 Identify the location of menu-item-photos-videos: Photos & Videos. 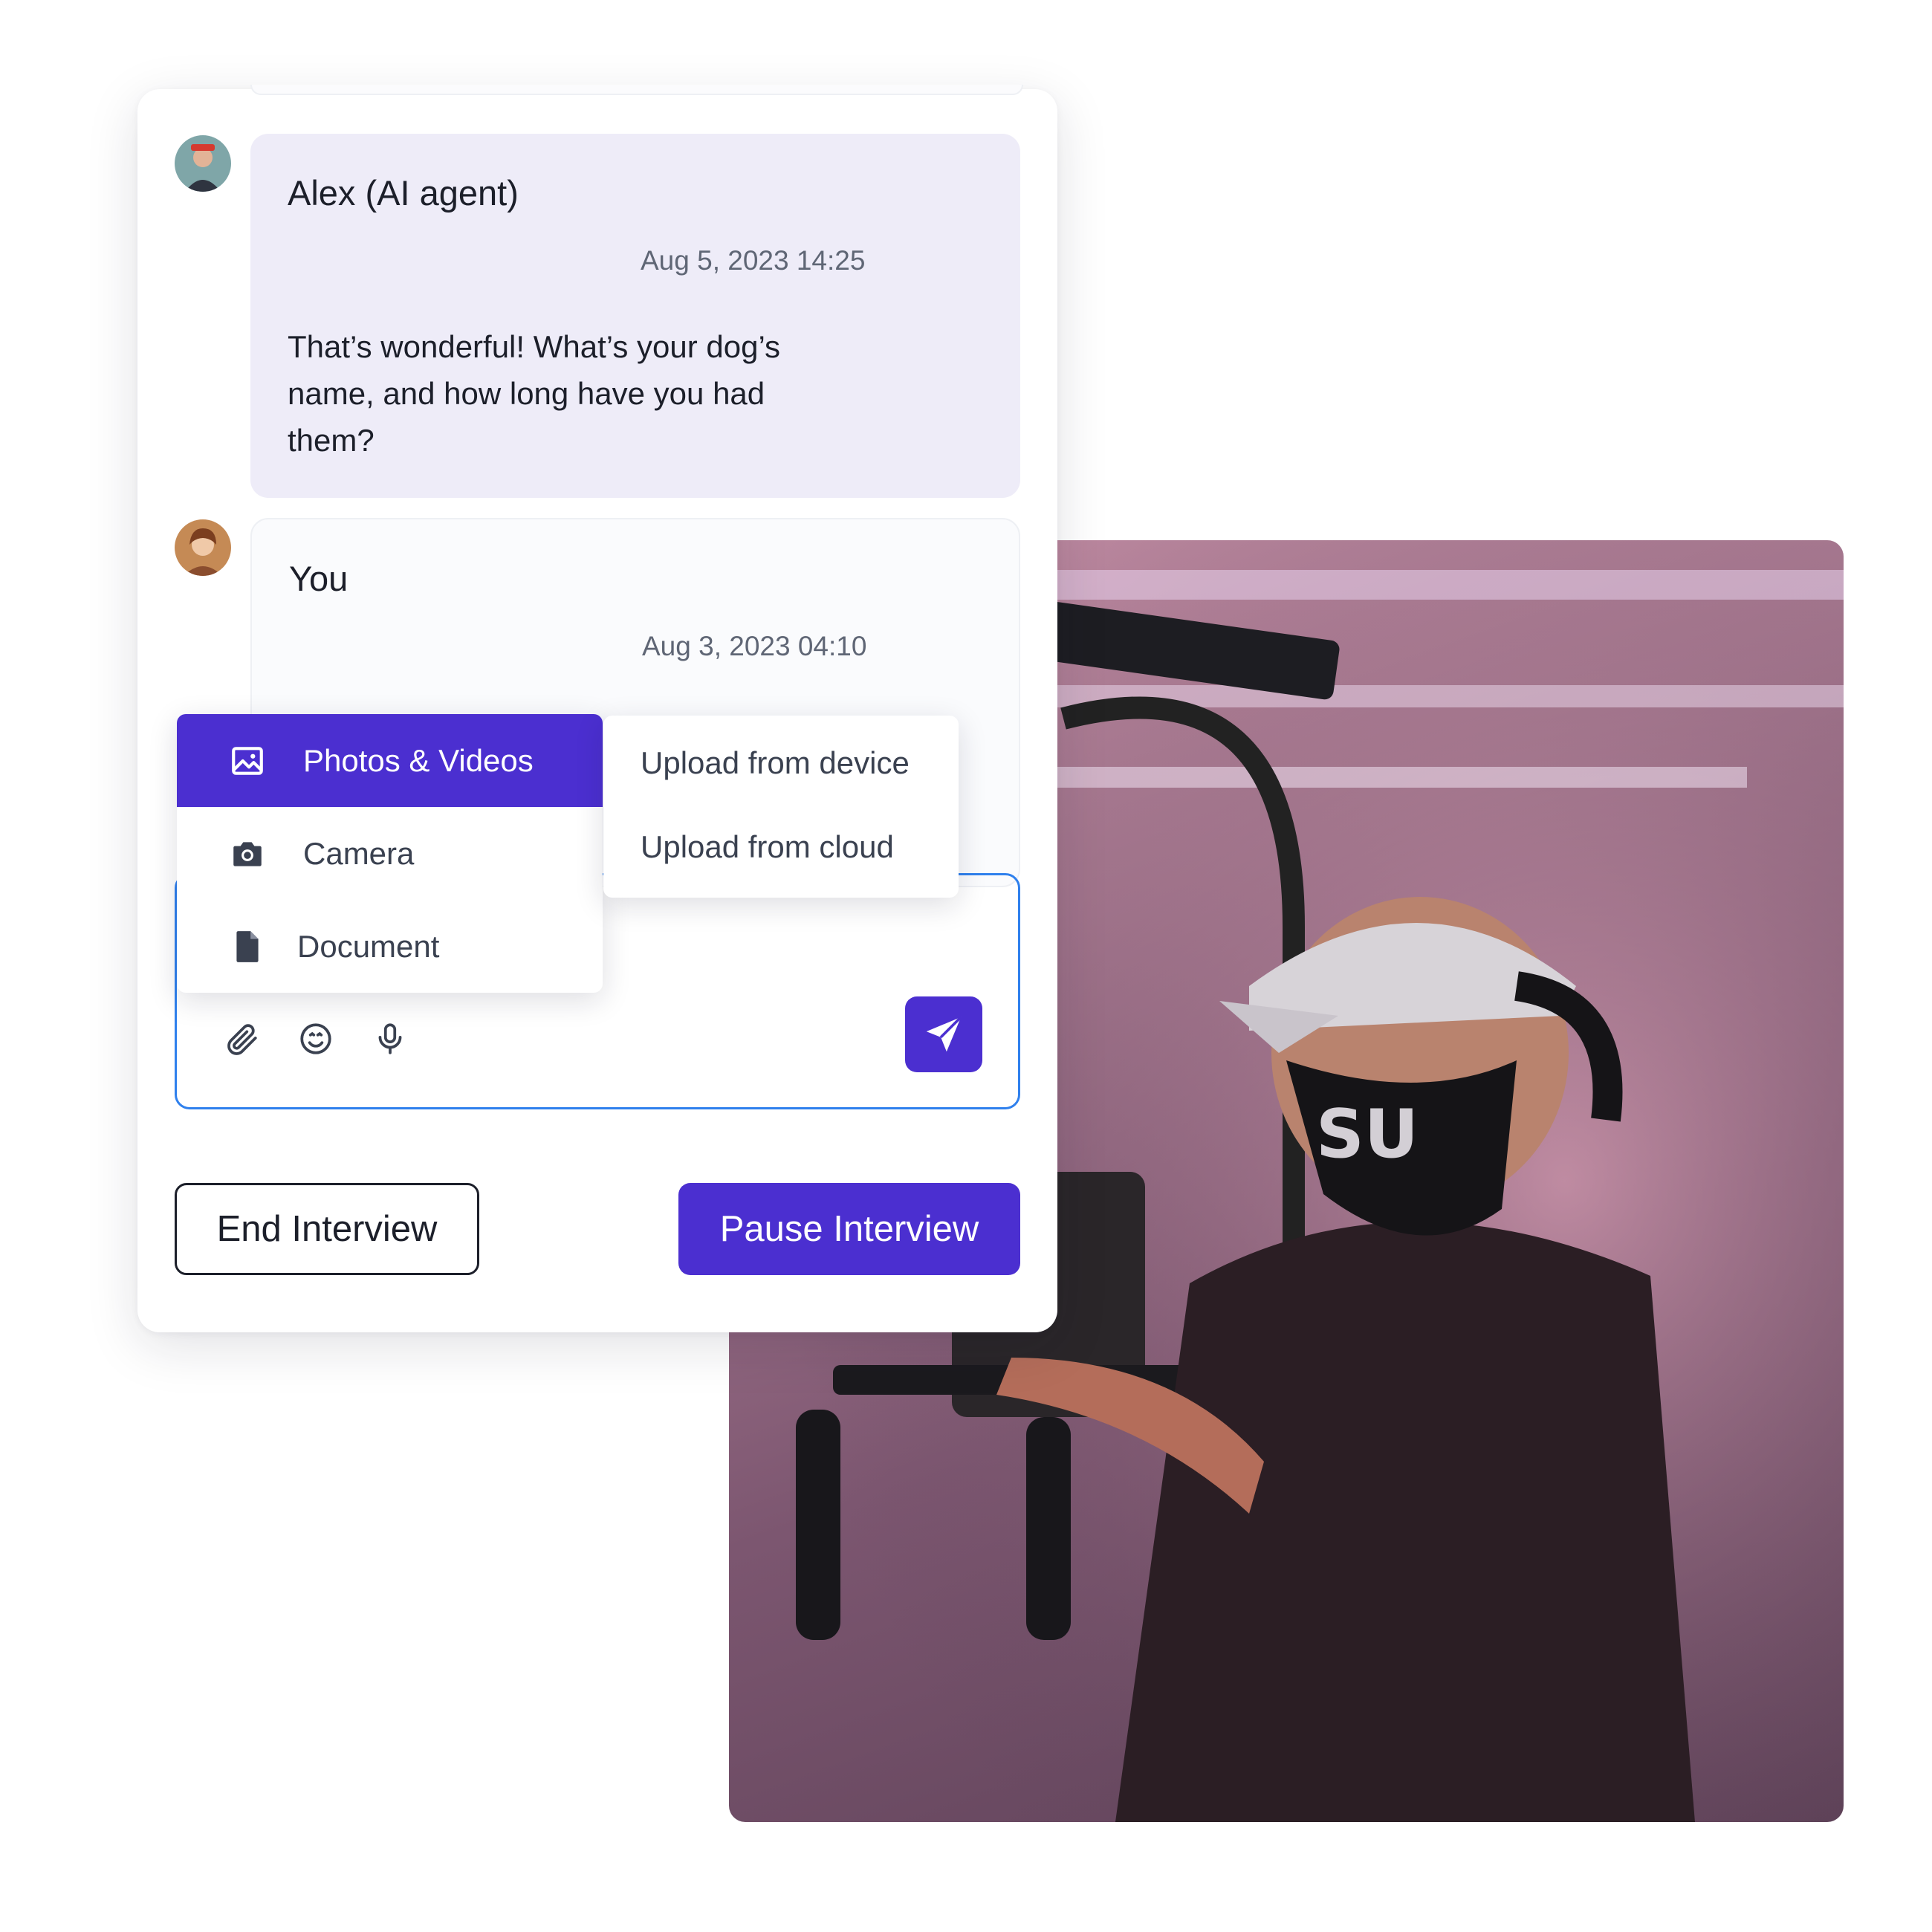
(390, 760).